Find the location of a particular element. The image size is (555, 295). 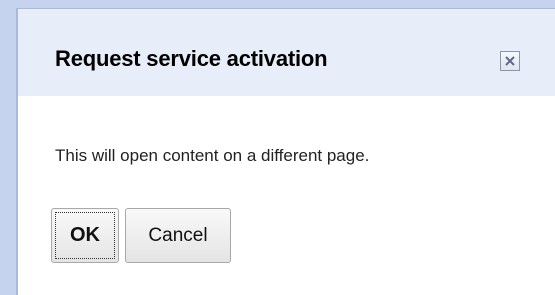

cancel-button: Cancel is located at coordinates (178, 235).